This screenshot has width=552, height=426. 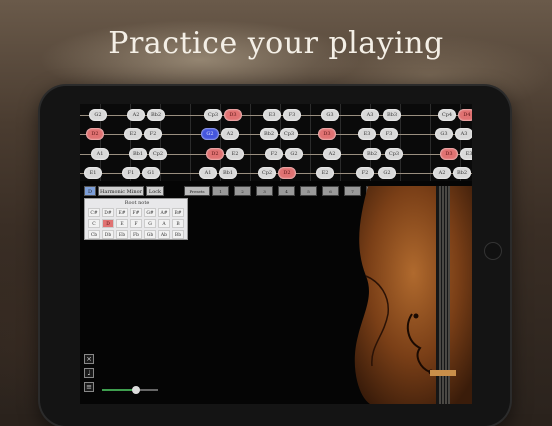 I want to click on preset-button: 2, so click(x=242, y=191).